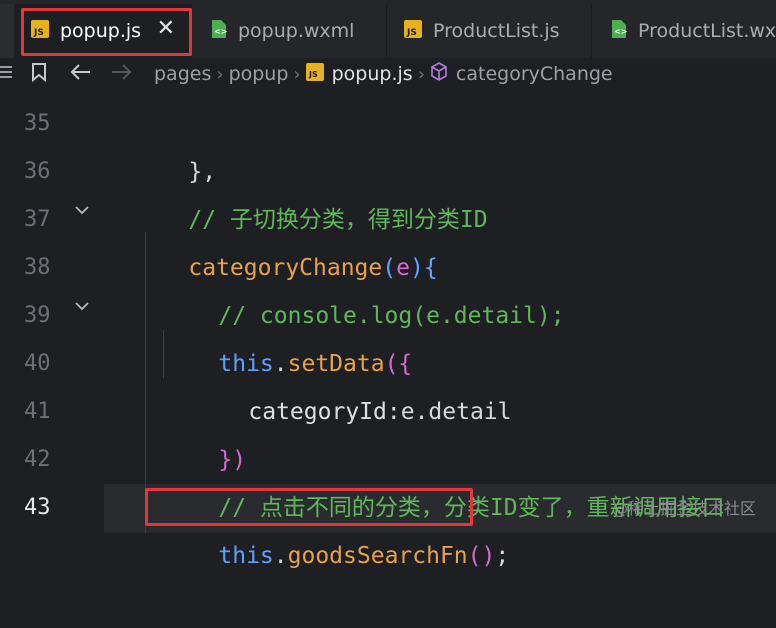 This screenshot has height=628, width=776. I want to click on line-number-gutter: 35 36 37 38 39 40 41 42 43, so click(53, 311).